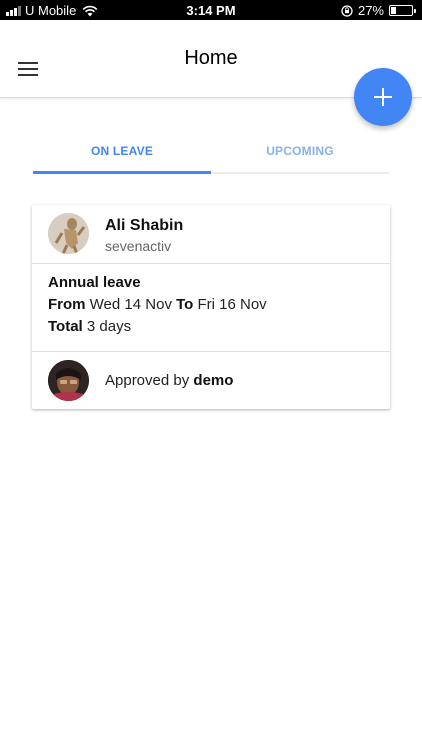 This screenshot has width=422, height=750. I want to click on add-leave-button, so click(383, 97).